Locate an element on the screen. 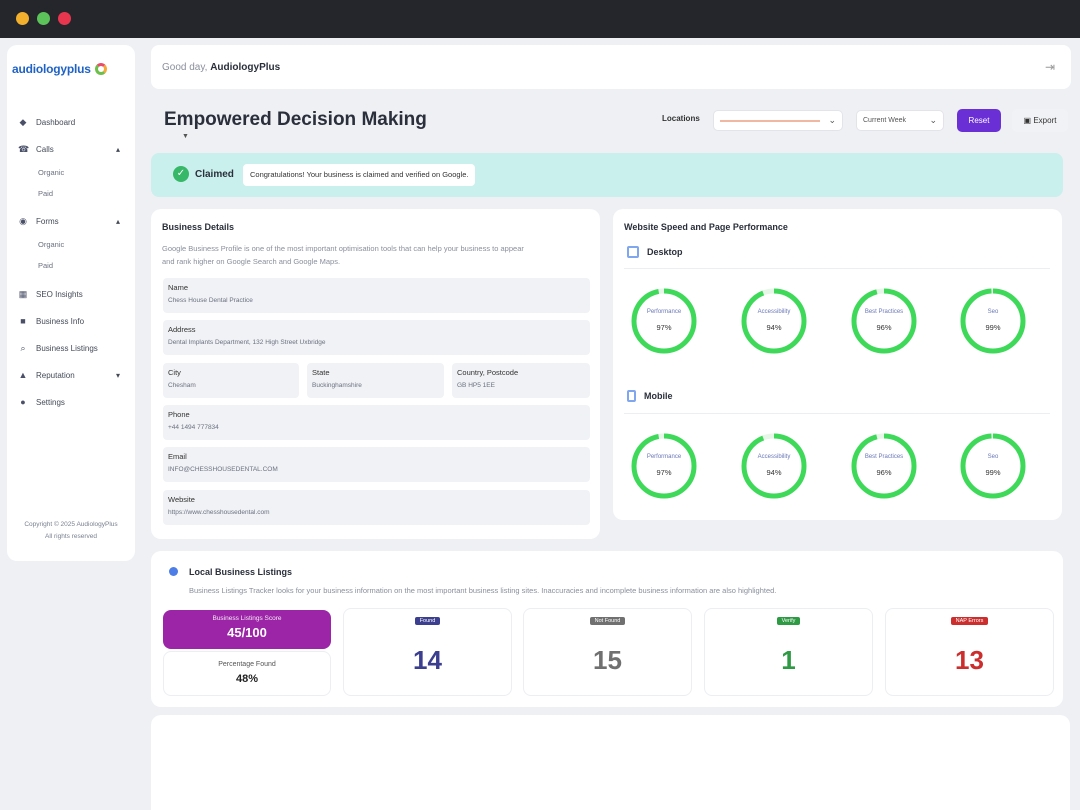 This screenshot has height=810, width=1080. chevron-down-icon: ▾ is located at coordinates (118, 375).